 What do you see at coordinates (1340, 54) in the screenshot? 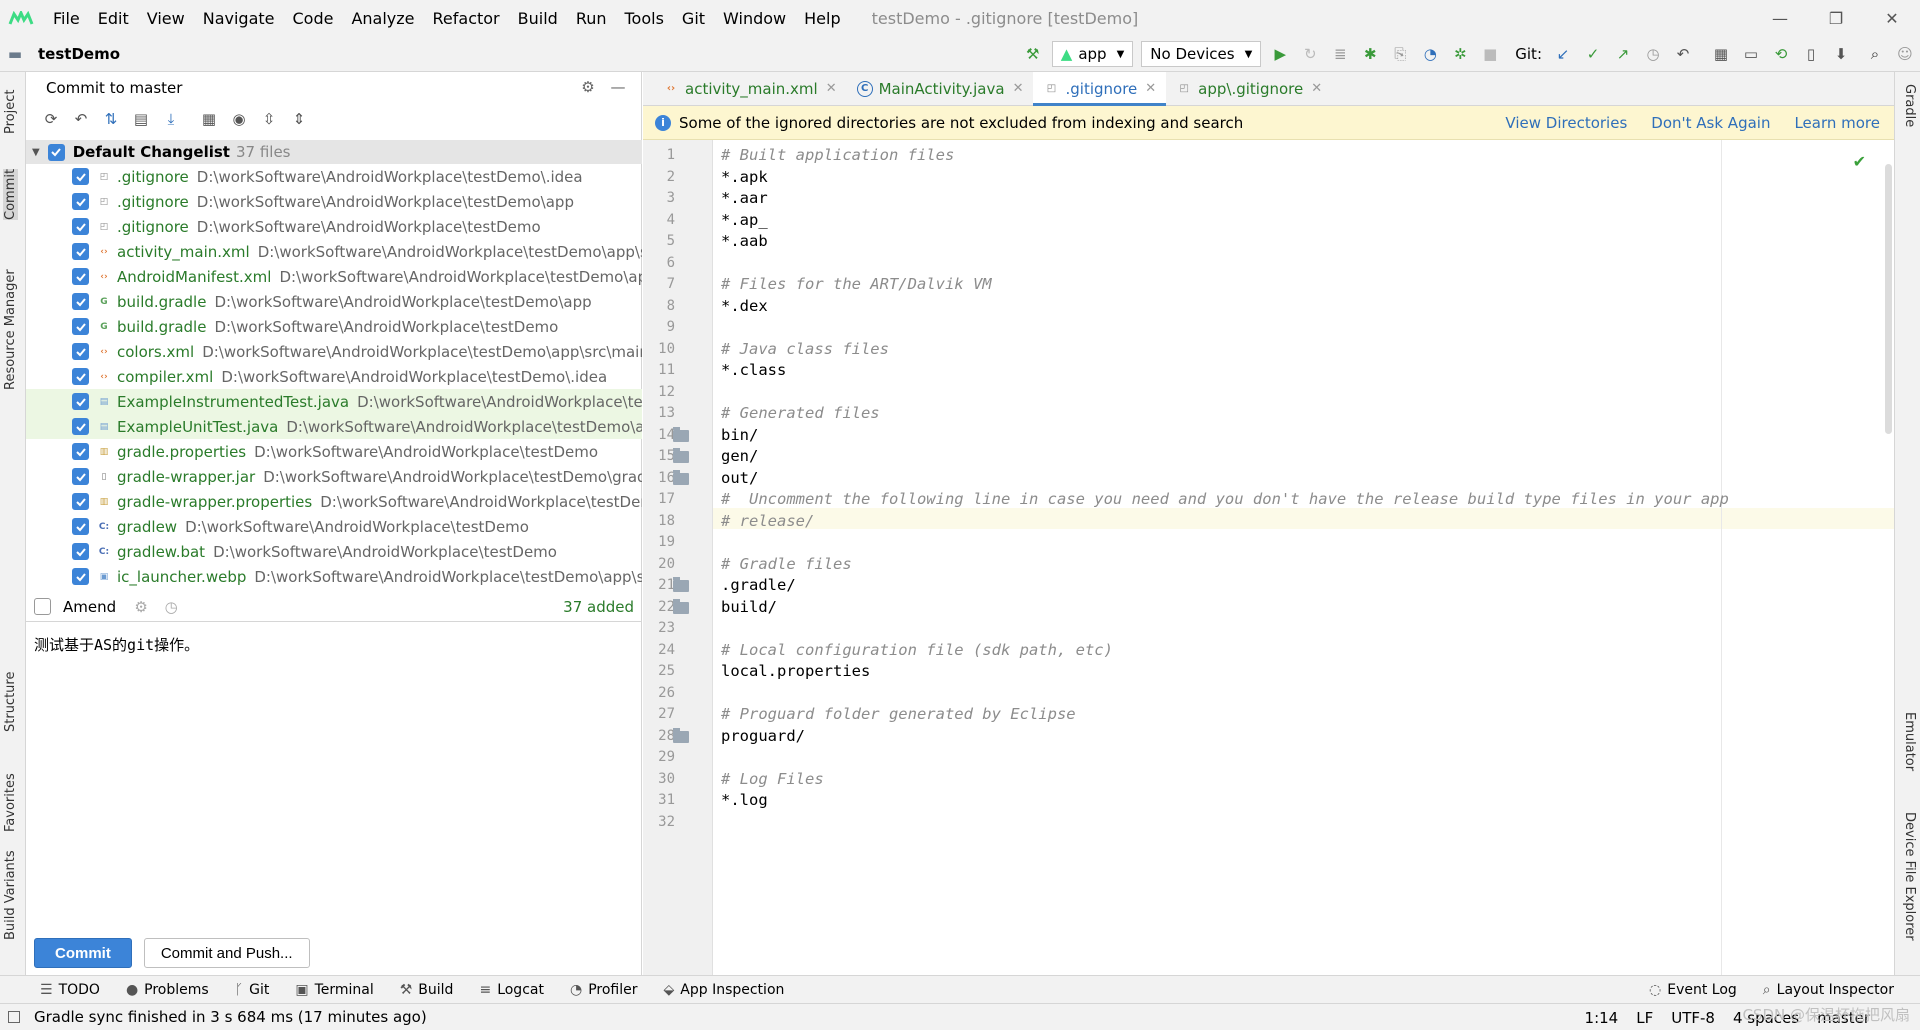
I see `coverage-icon: ≣` at bounding box center [1340, 54].